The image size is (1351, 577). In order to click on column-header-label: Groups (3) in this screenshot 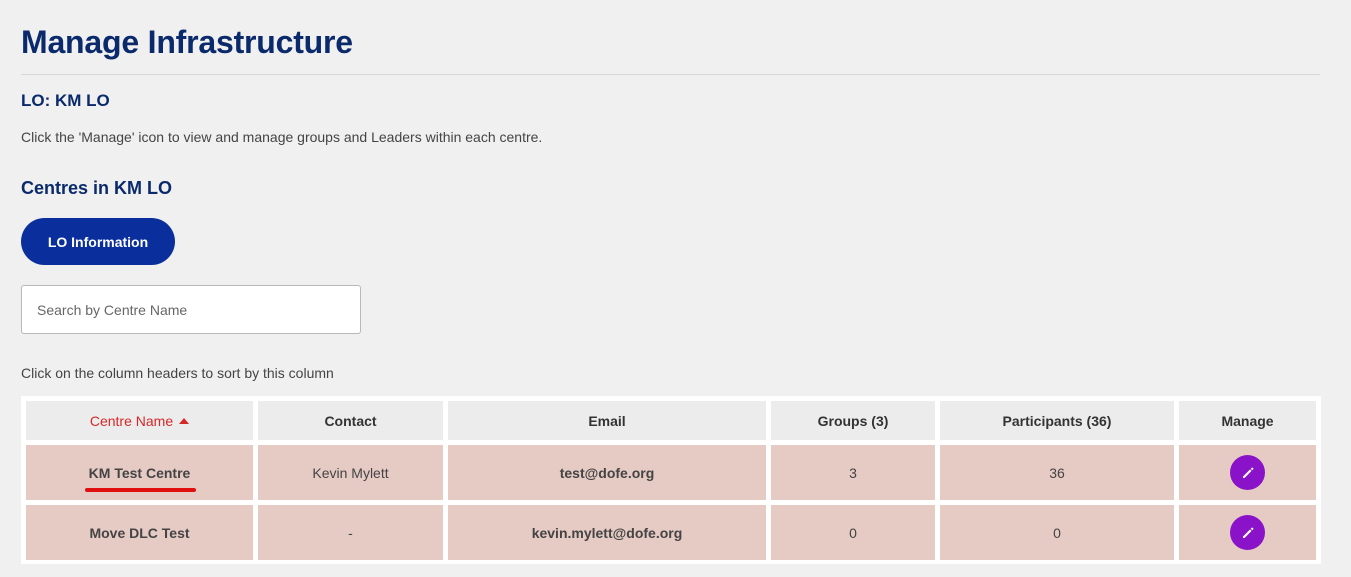, I will do `click(853, 420)`.